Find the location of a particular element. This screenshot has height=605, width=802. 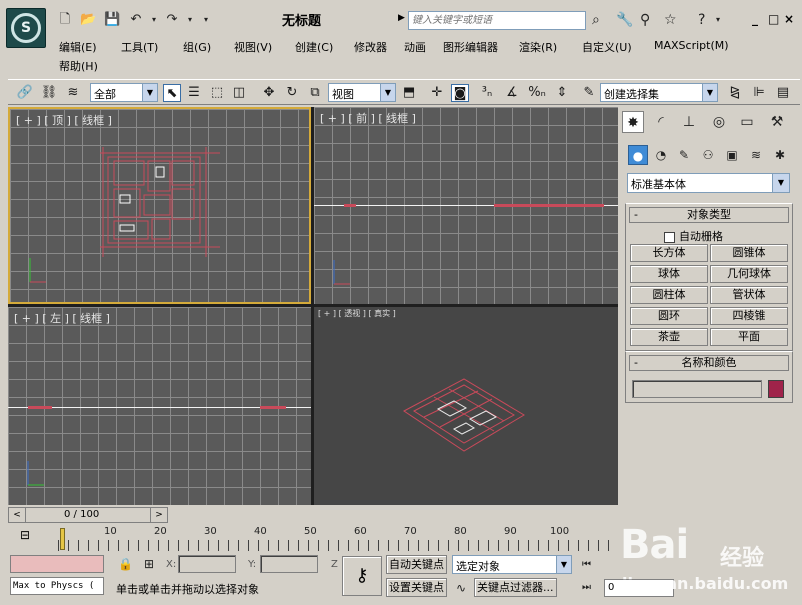

lock-icon: 🔒 is located at coordinates (125, 564).